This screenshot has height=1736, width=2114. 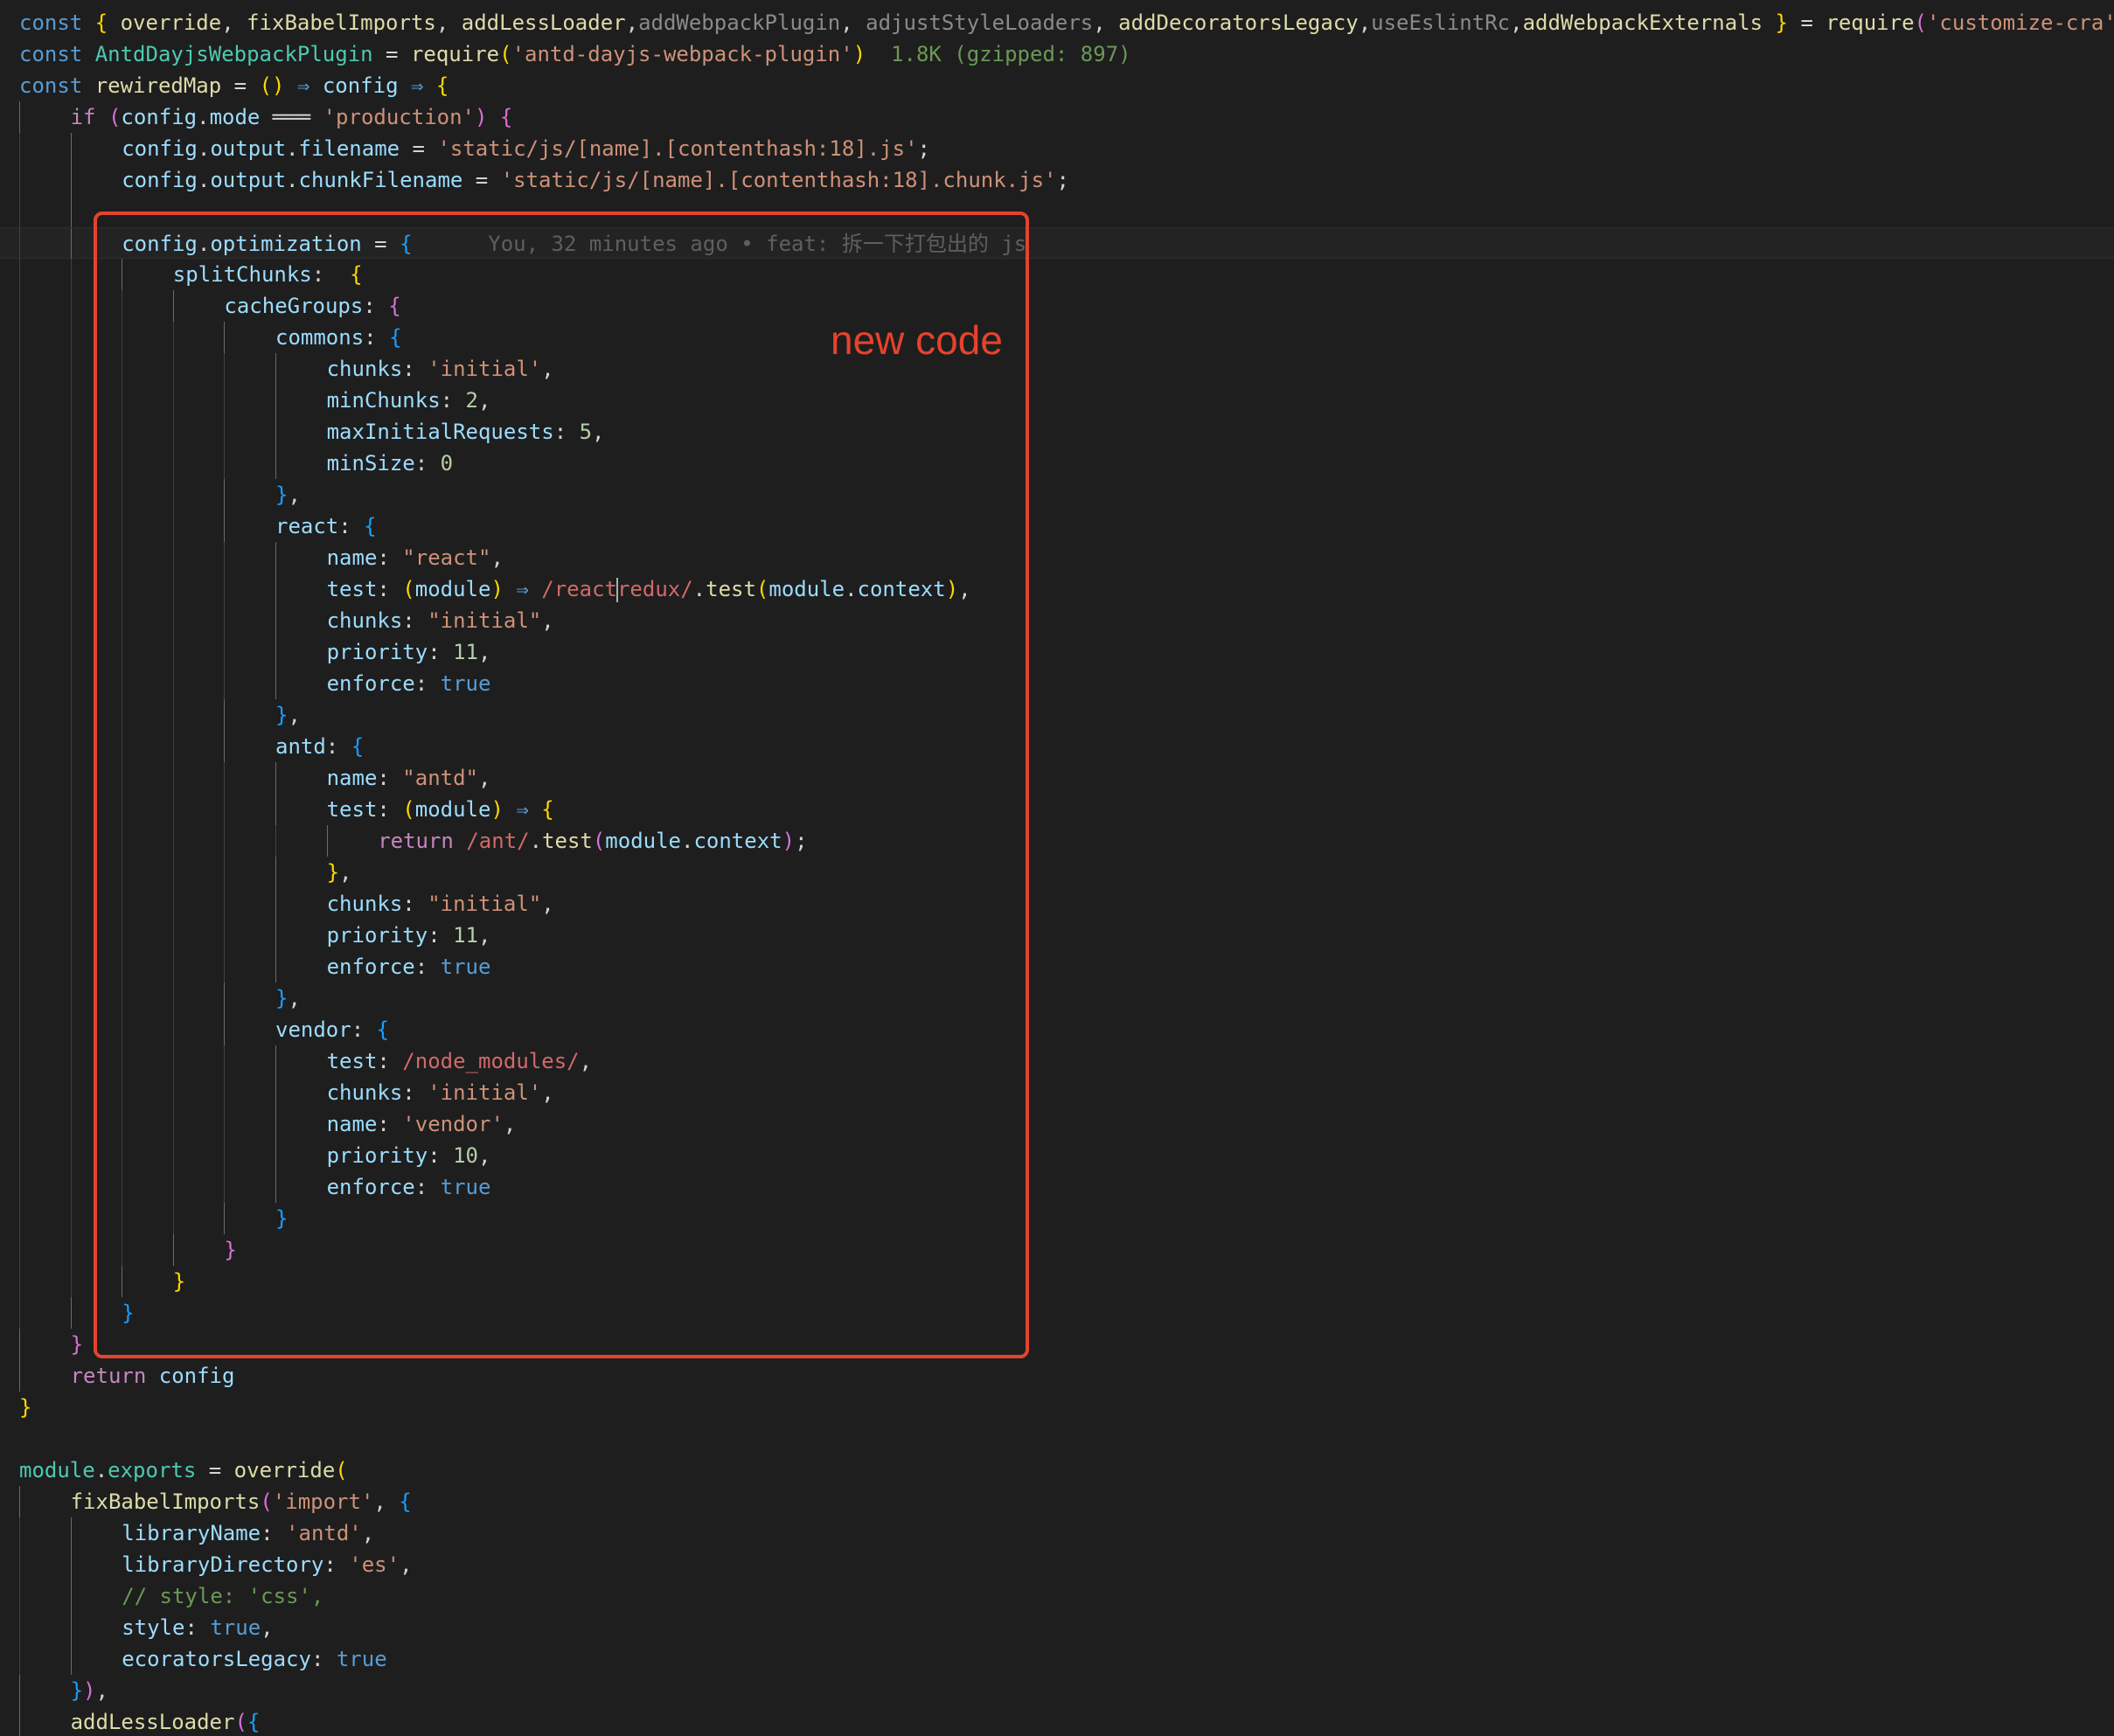 I want to click on code-token: ), so click(x=859, y=54).